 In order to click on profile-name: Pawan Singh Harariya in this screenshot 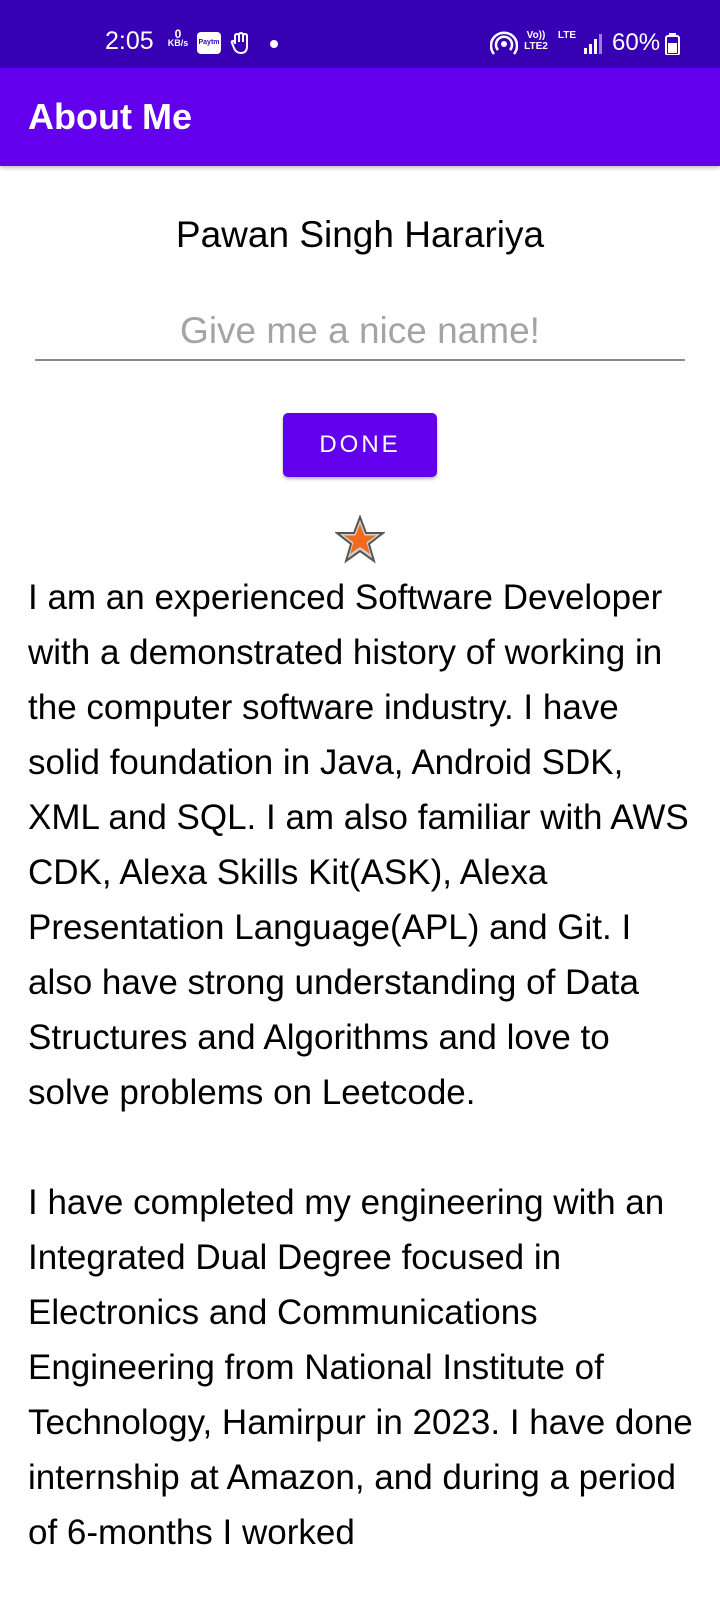, I will do `click(360, 234)`.